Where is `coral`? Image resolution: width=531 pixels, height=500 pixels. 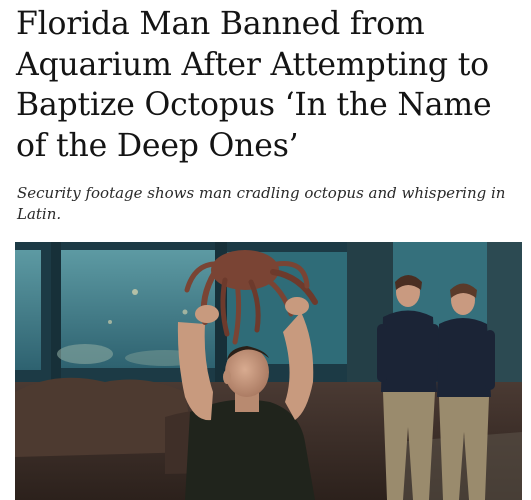 coral is located at coordinates (85, 354).